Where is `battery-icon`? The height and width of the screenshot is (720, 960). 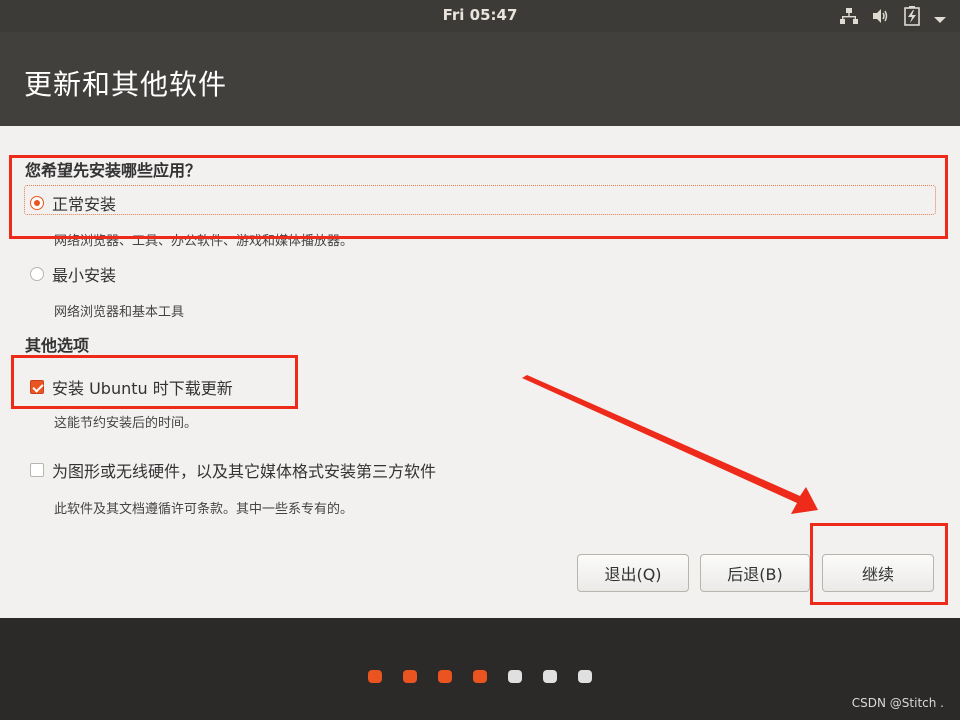 battery-icon is located at coordinates (912, 18).